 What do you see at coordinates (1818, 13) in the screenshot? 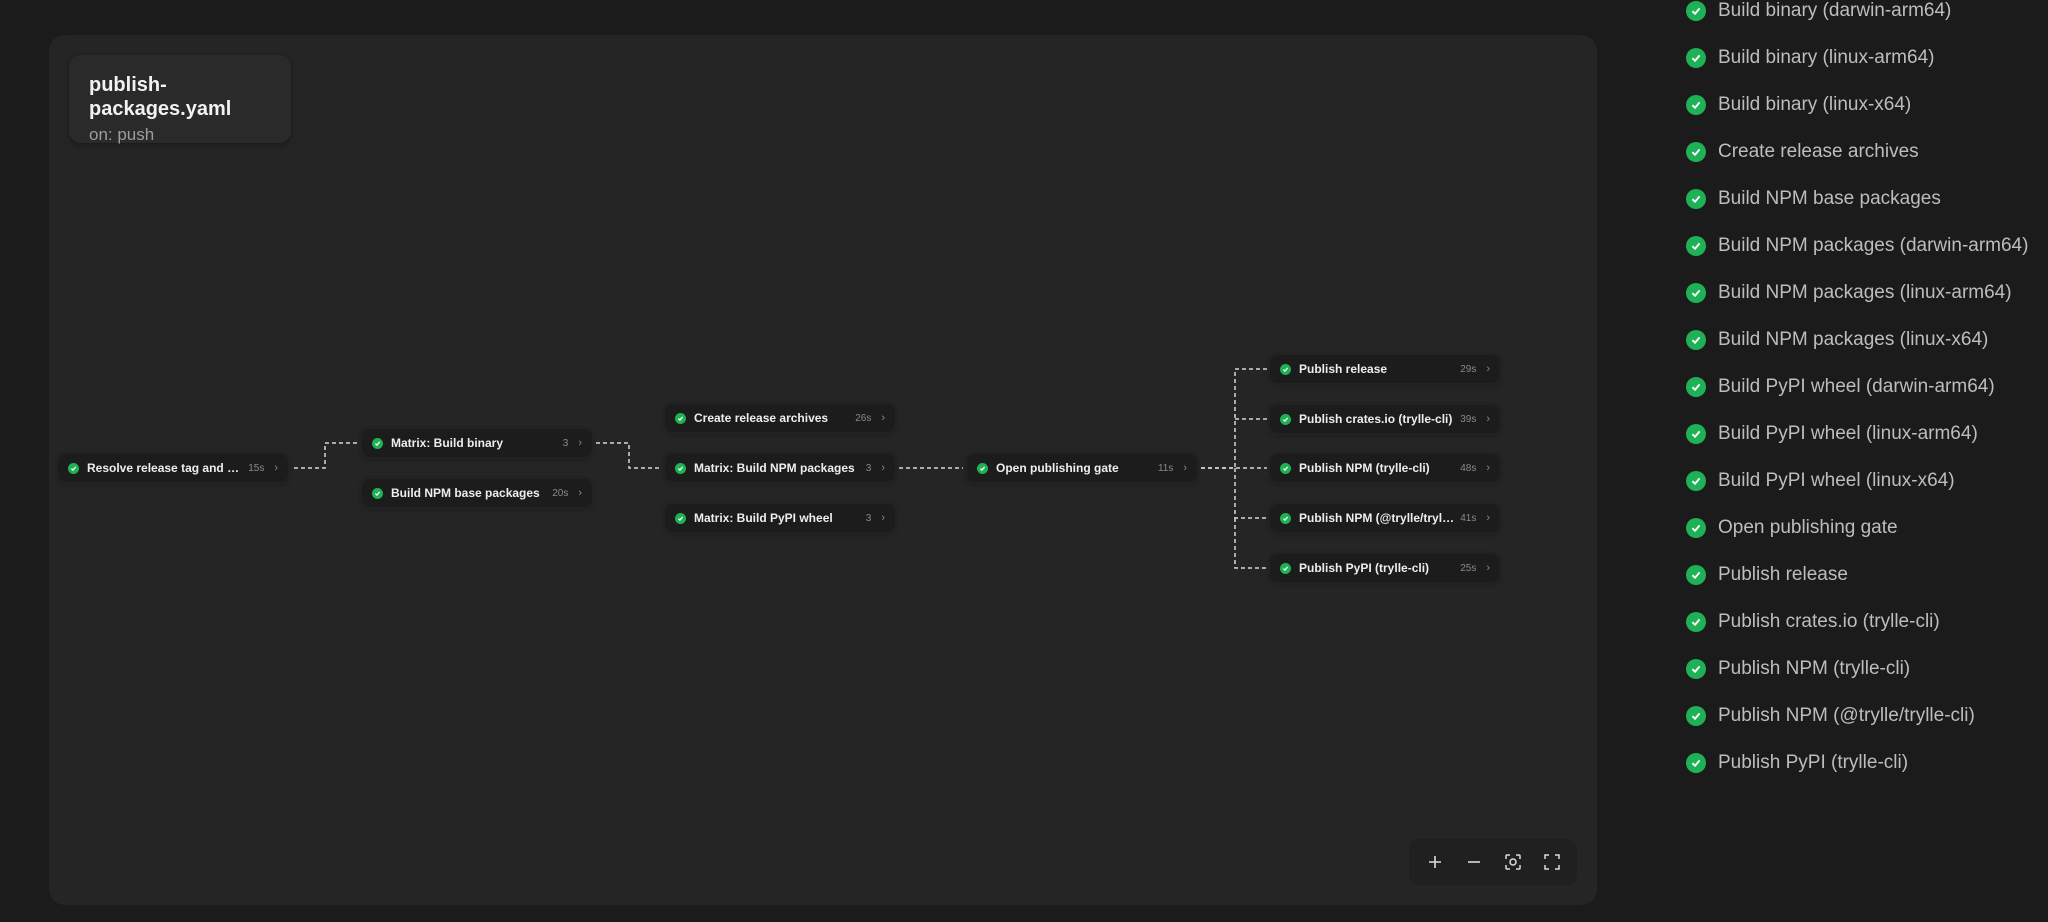
I see `job-list-item: Build binary (darwin-arm64)` at bounding box center [1818, 13].